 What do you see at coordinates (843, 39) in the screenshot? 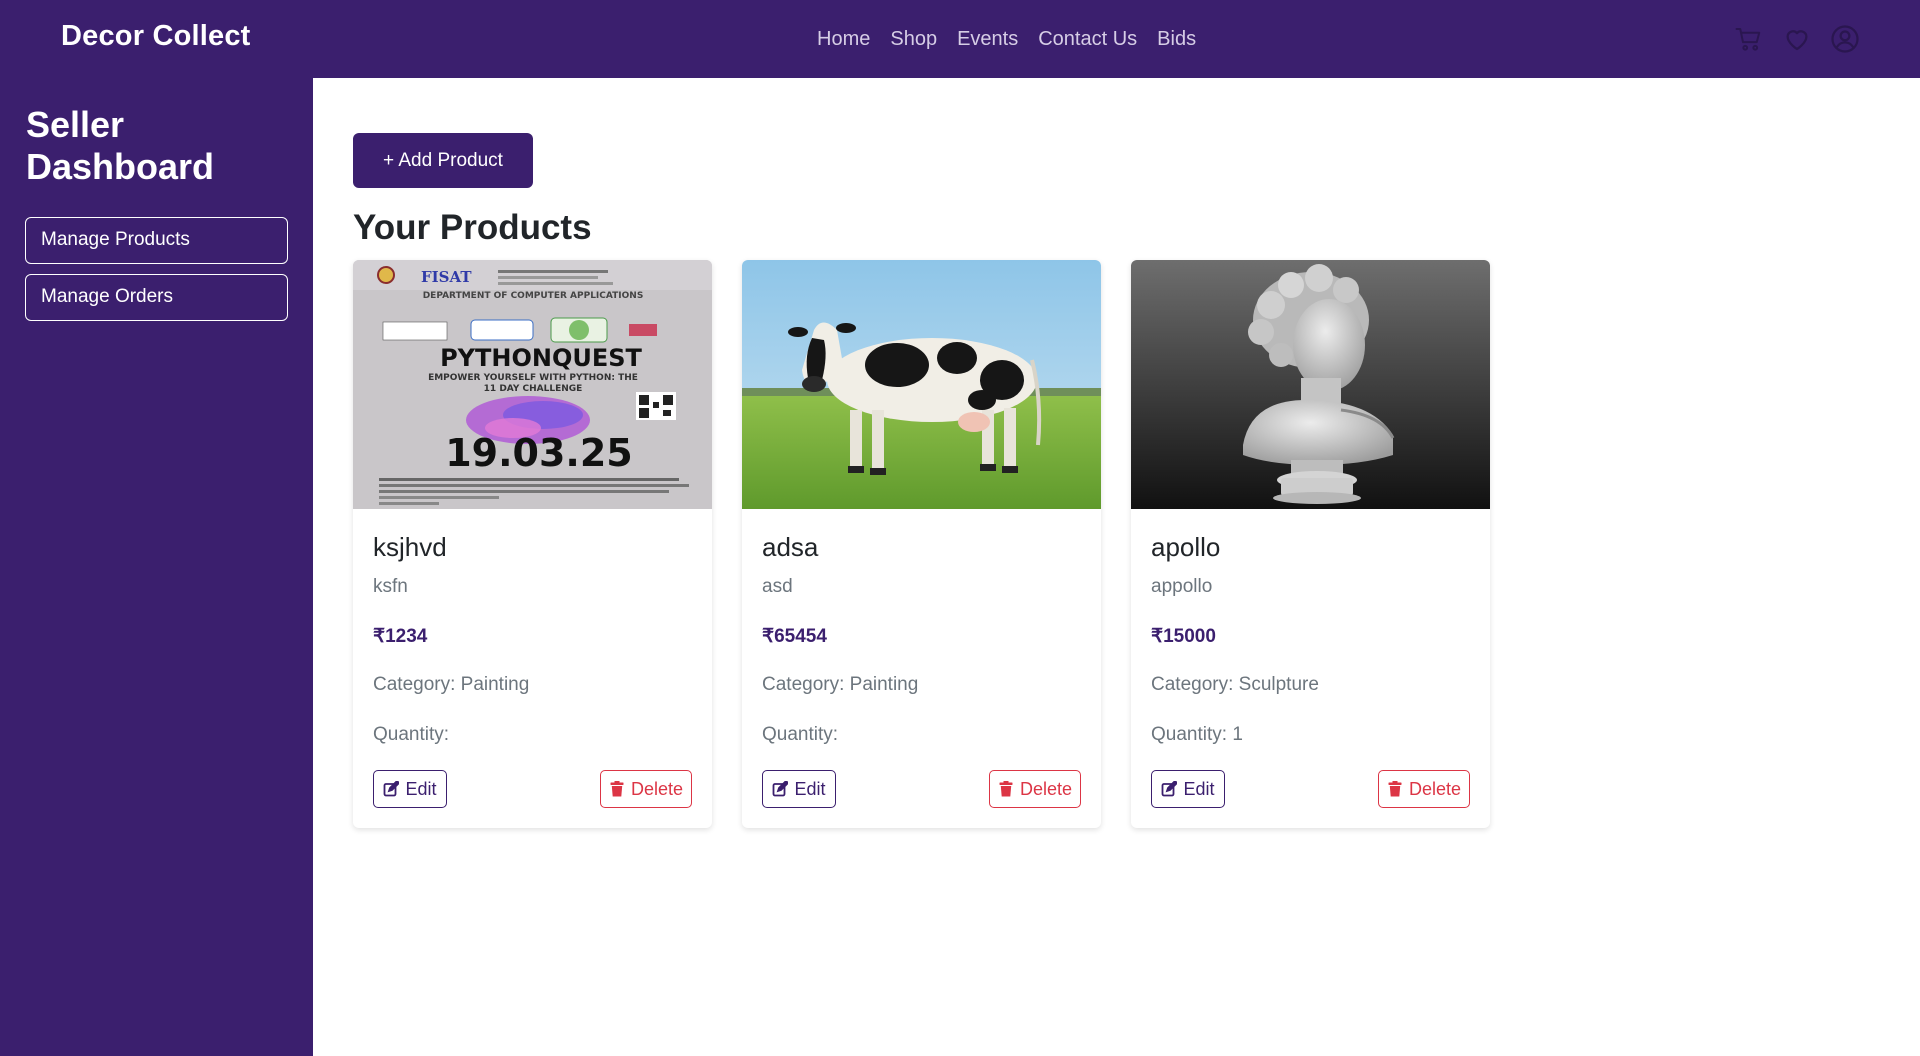
I see `nav-home: Home` at bounding box center [843, 39].